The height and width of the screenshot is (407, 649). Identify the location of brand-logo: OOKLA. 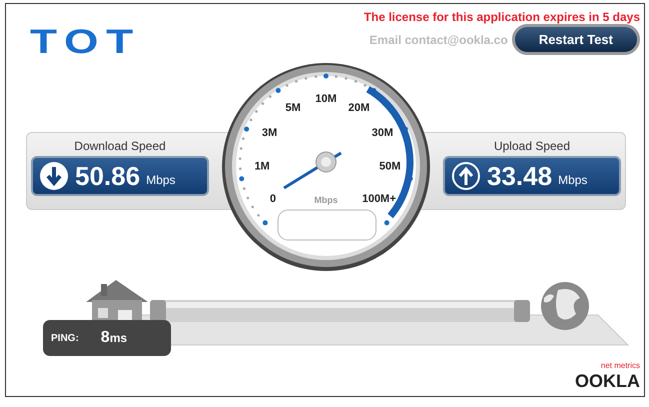
(607, 381).